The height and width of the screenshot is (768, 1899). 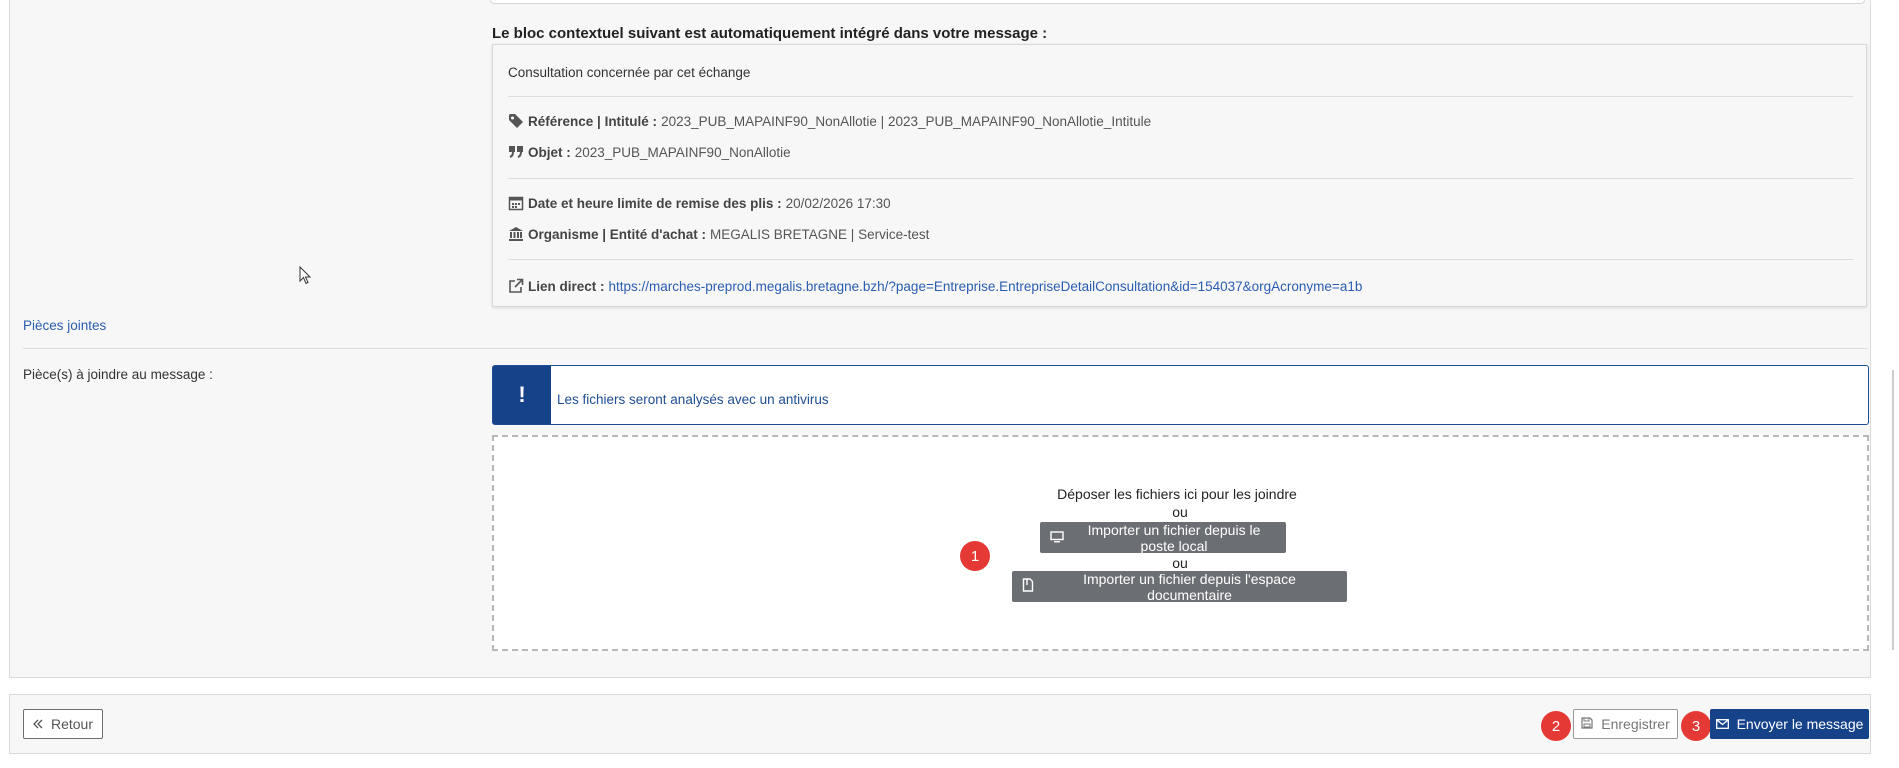 What do you see at coordinates (1635, 724) in the screenshot?
I see `save-label: Enregistrer` at bounding box center [1635, 724].